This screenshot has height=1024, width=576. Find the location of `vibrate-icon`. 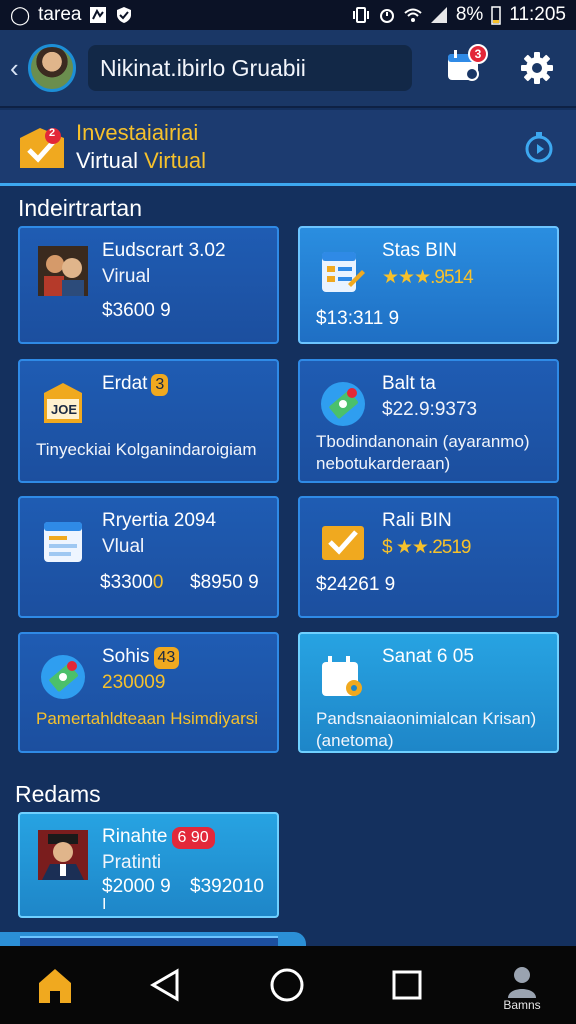

vibrate-icon is located at coordinates (360, 15).